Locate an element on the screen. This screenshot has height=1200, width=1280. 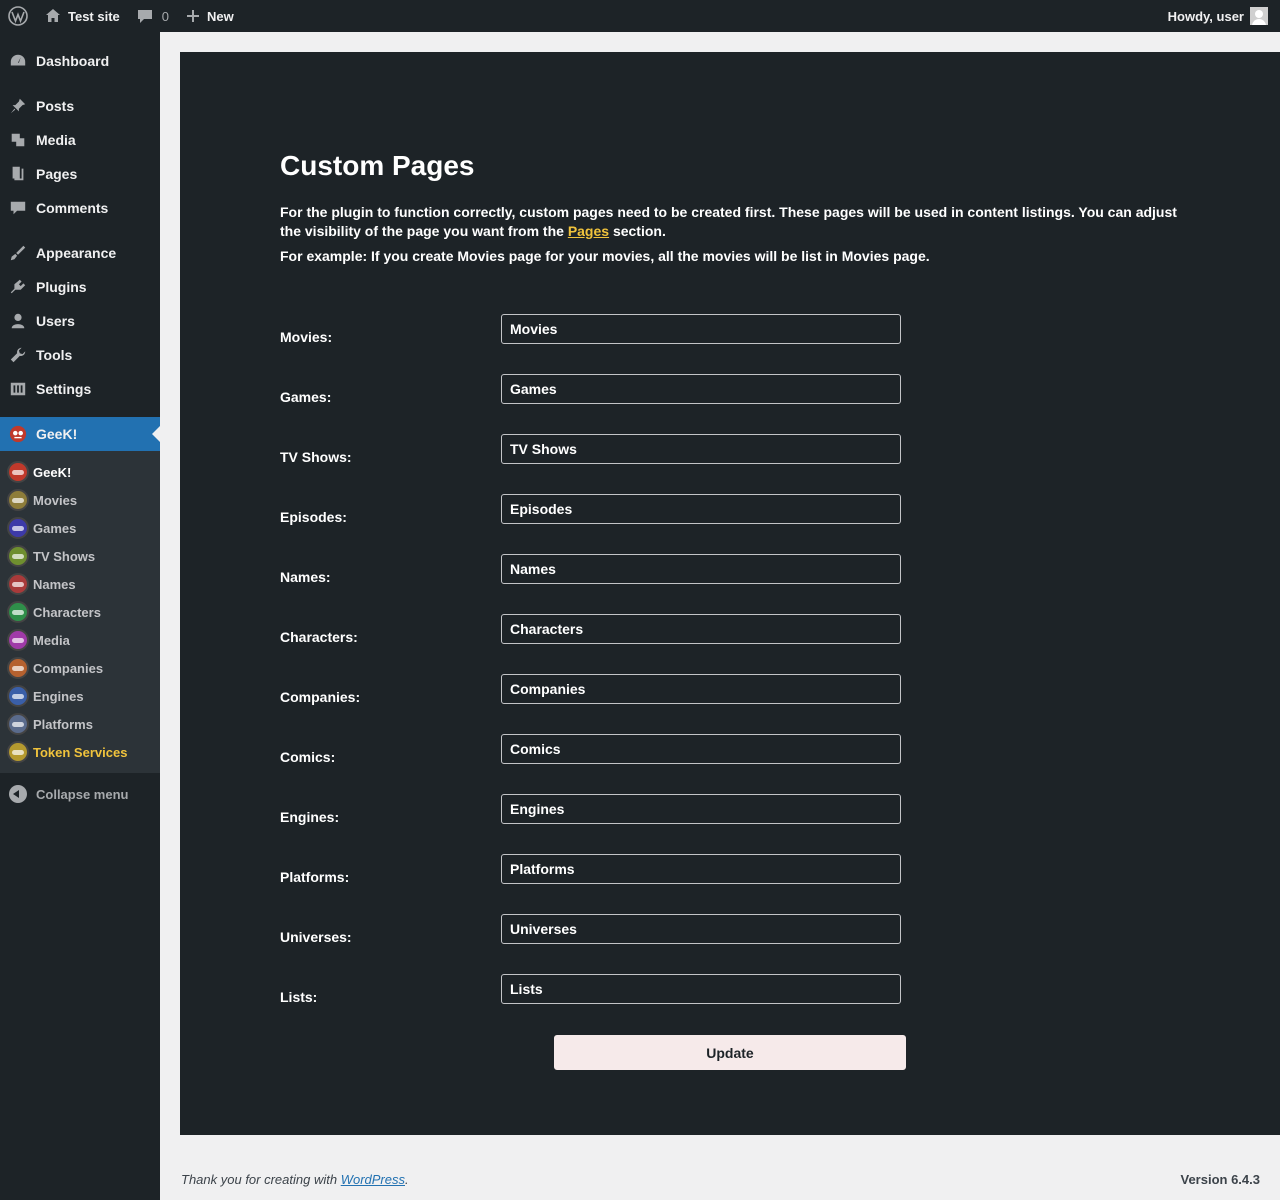
collapse-menu-label: Collapse menu is located at coordinates (82, 794).